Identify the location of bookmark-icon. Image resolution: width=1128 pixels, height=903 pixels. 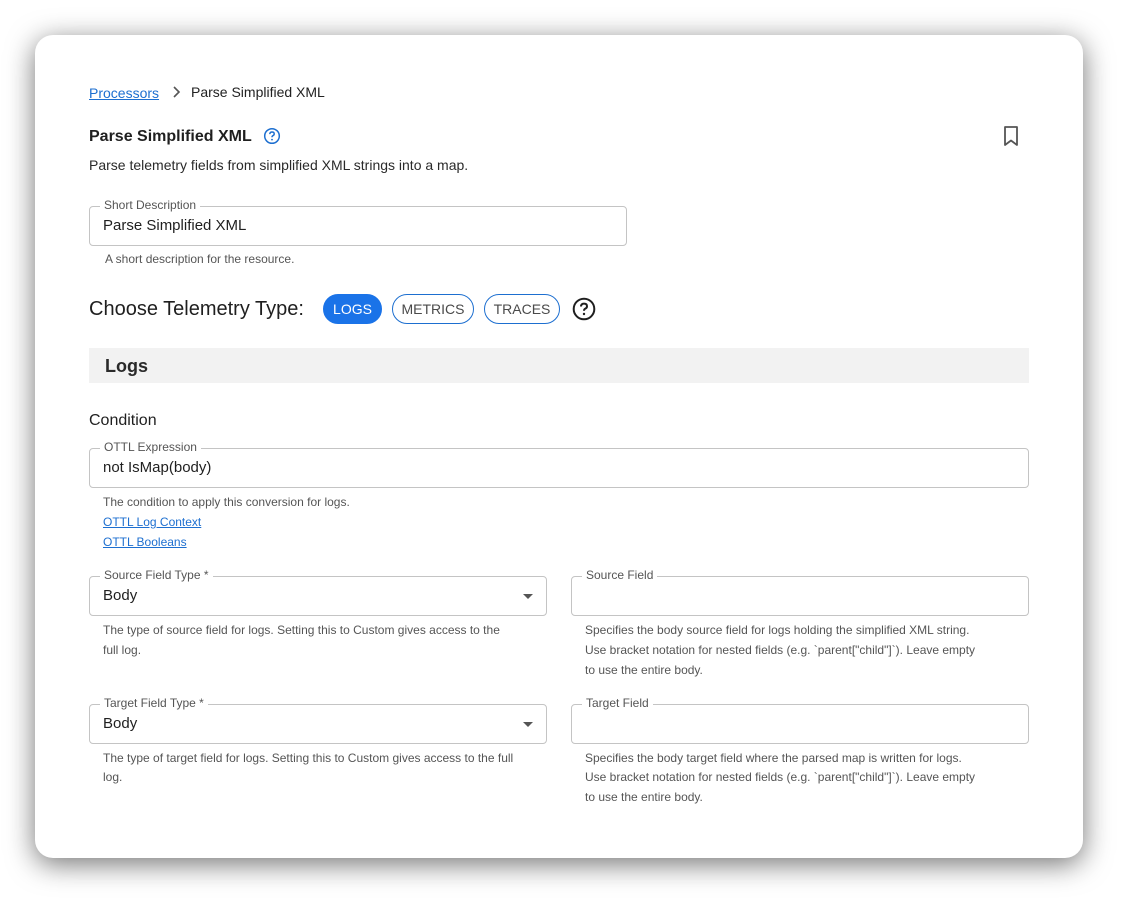
(1011, 136).